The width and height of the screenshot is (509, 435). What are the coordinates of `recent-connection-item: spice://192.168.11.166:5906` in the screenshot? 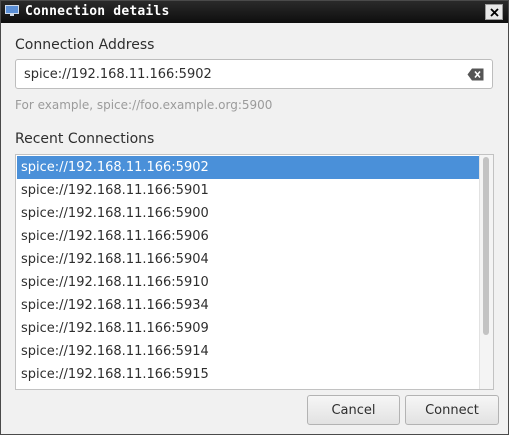 It's located at (248, 236).